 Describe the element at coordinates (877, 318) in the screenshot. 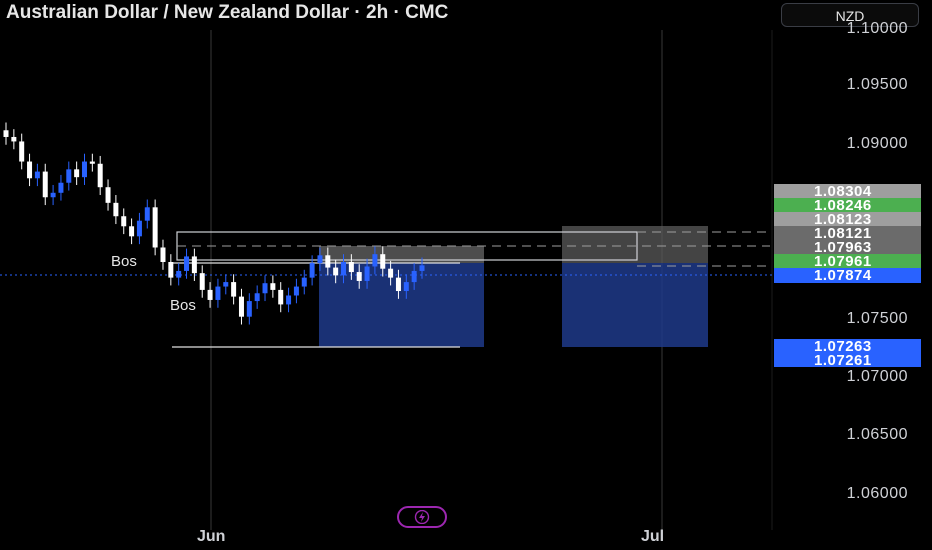

I see `price-axis-label: 1.07500` at that location.